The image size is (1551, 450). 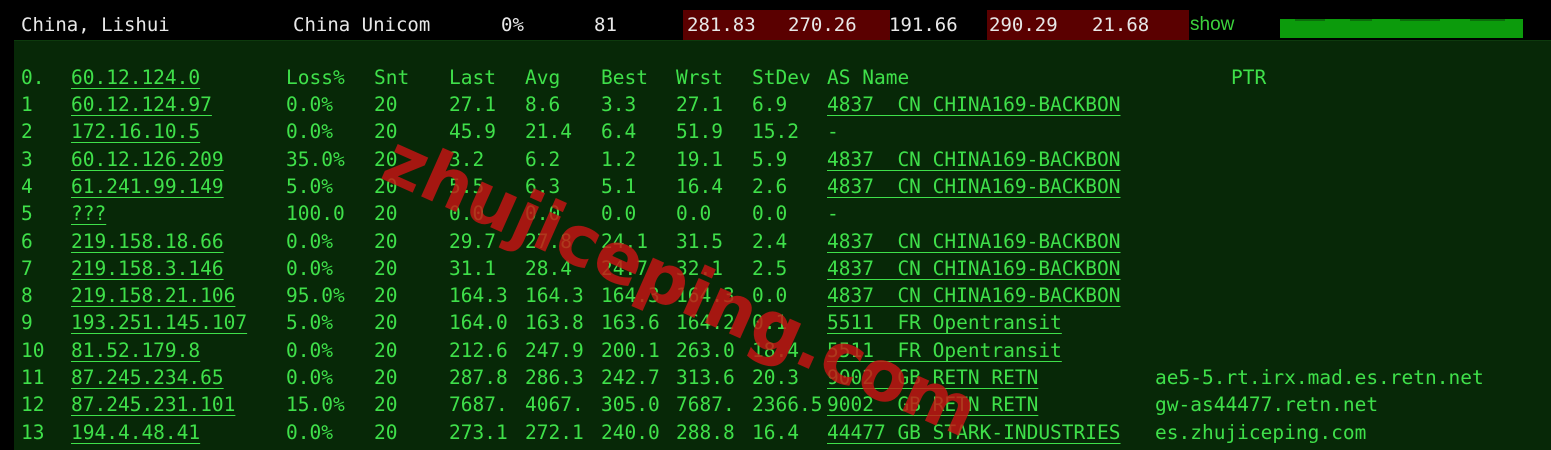 What do you see at coordinates (699, 159) in the screenshot?
I see `hop-wrst: 19.1` at bounding box center [699, 159].